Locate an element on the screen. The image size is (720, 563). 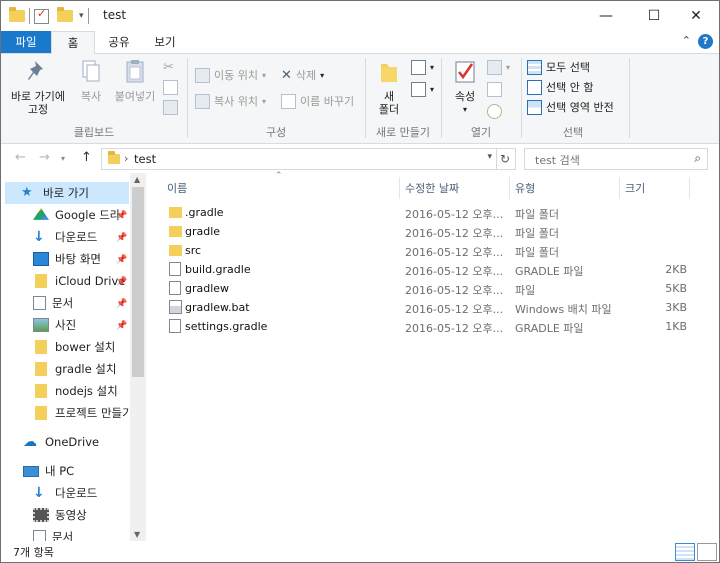
pin-quick-access-button: 바로 가기에 고정 is located at coordinates (38, 87).